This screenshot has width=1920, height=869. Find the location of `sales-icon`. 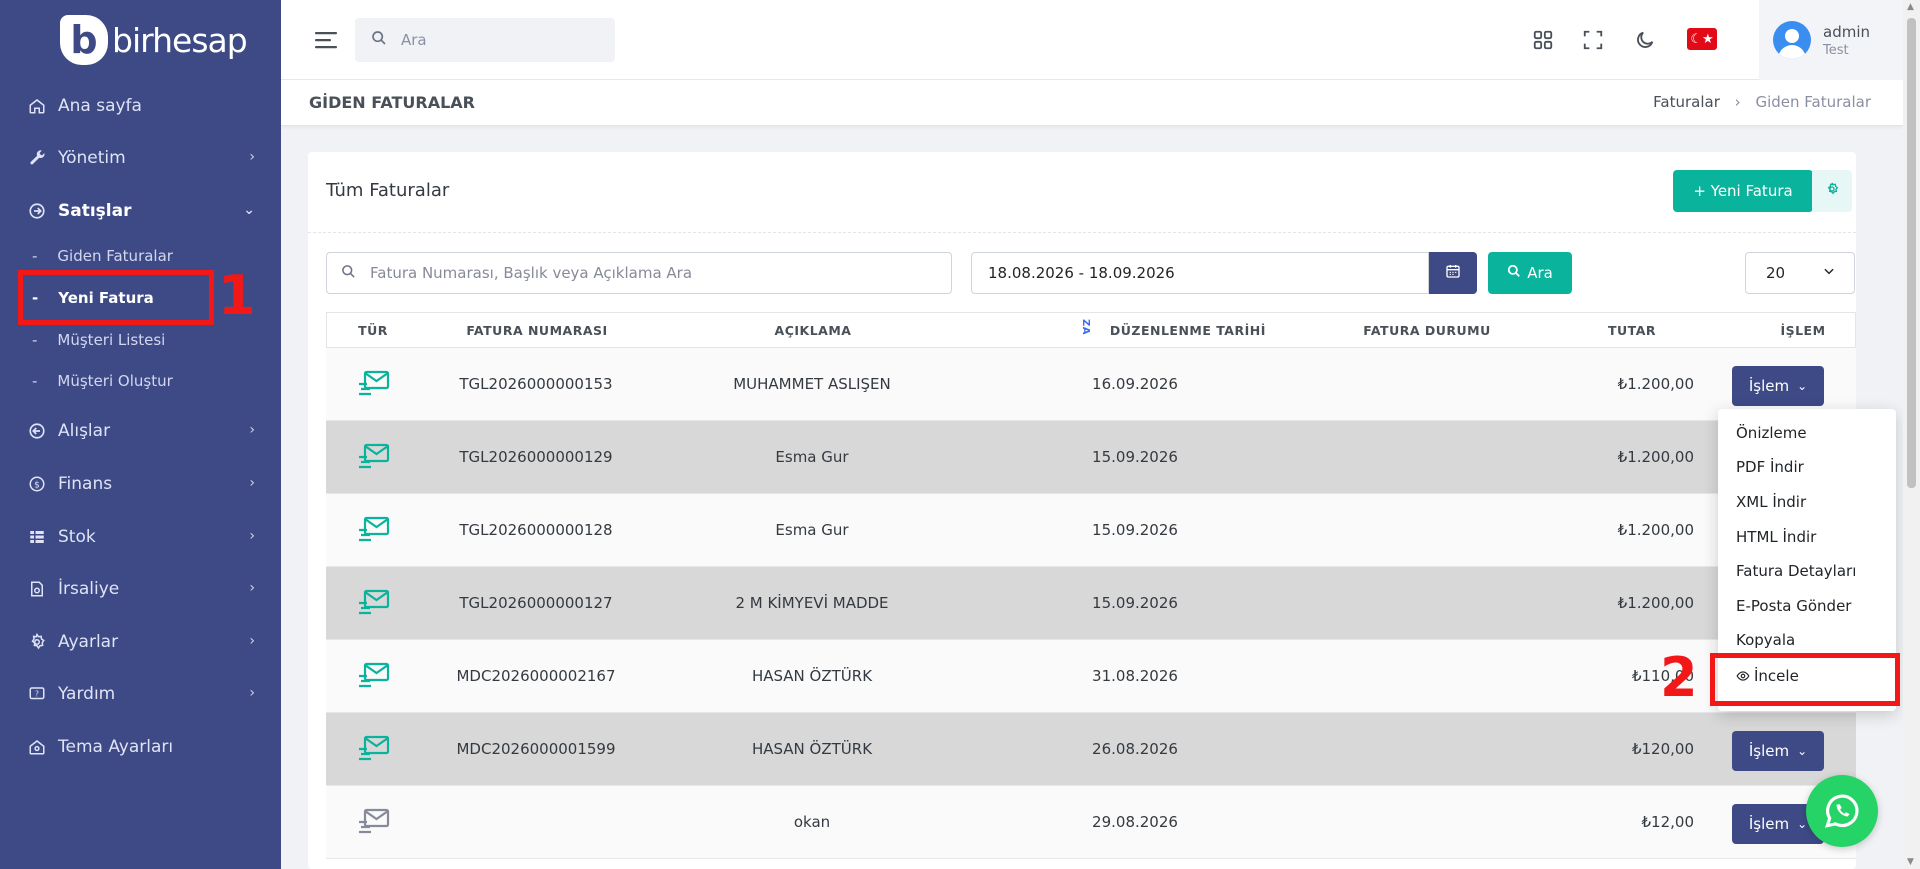

sales-icon is located at coordinates (37, 211).